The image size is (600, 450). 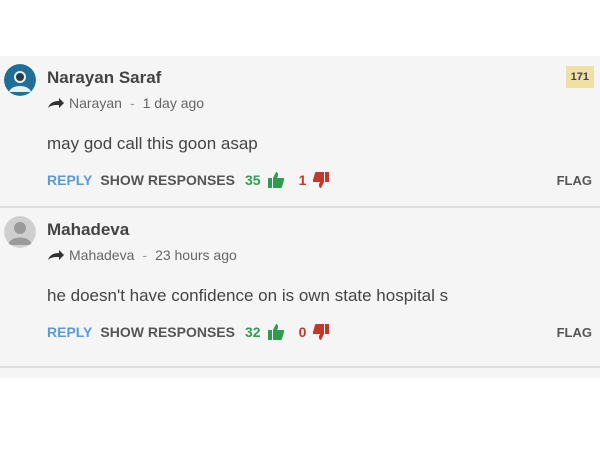 I want to click on downvote-count: 0, so click(x=302, y=332).